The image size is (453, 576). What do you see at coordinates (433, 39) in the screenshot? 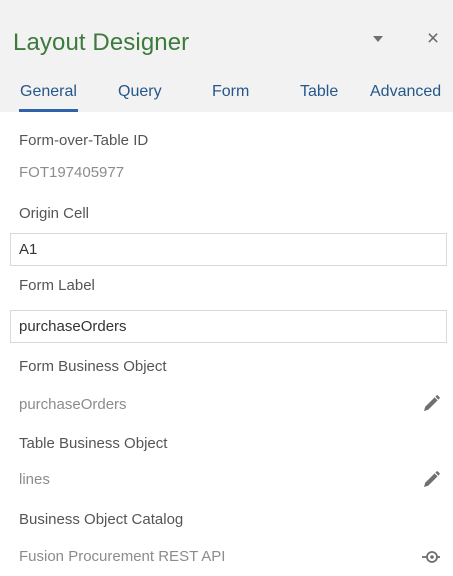
I see `close-icon: ×` at bounding box center [433, 39].